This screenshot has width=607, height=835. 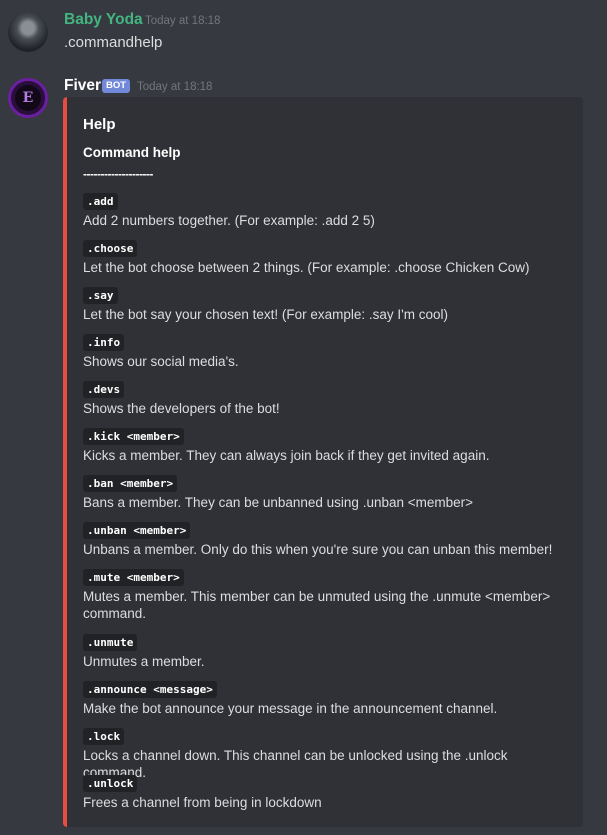 What do you see at coordinates (103, 20) in the screenshot?
I see `author-name: Baby Yoda` at bounding box center [103, 20].